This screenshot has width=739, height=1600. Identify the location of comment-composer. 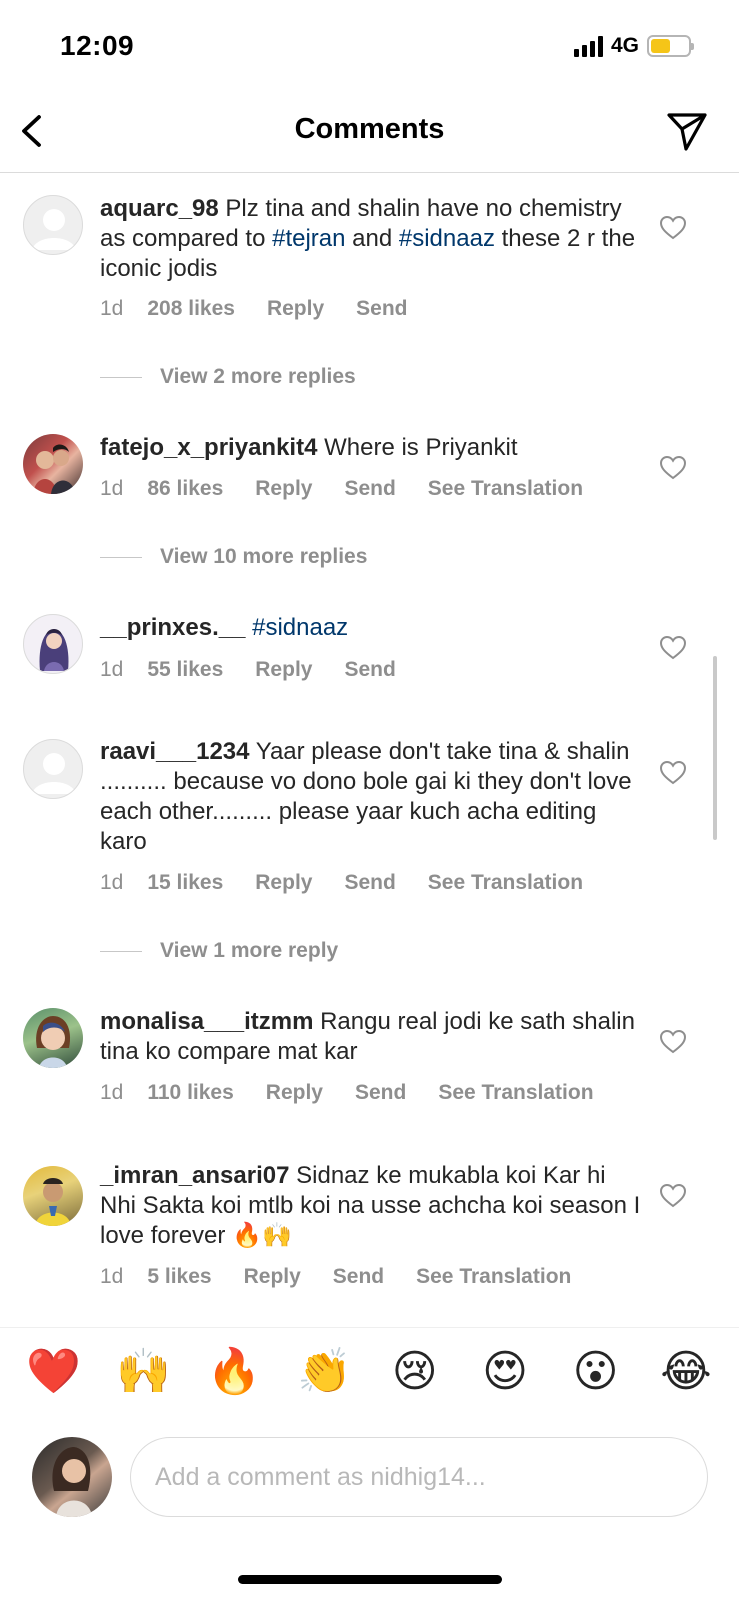
(369, 1475).